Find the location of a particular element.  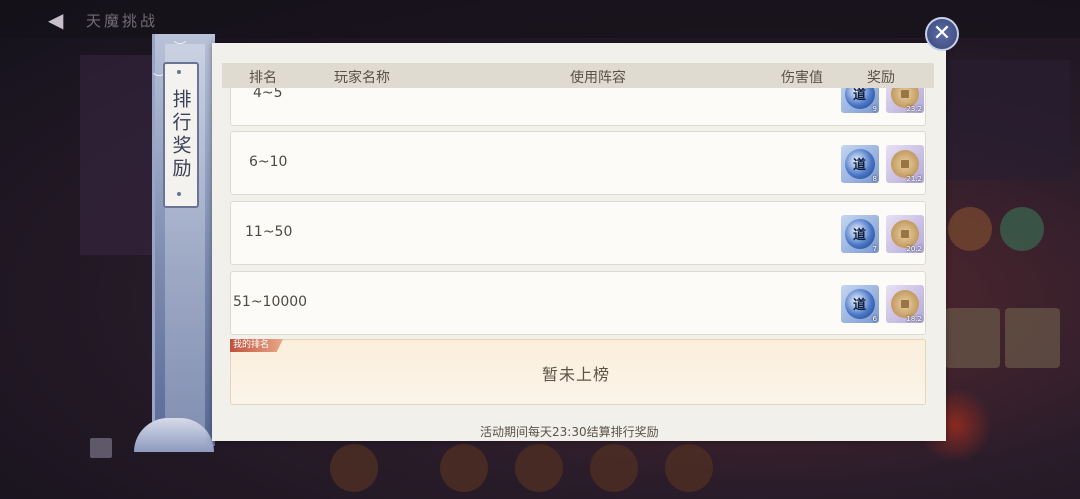

reward-count: 6 is located at coordinates (874, 319).